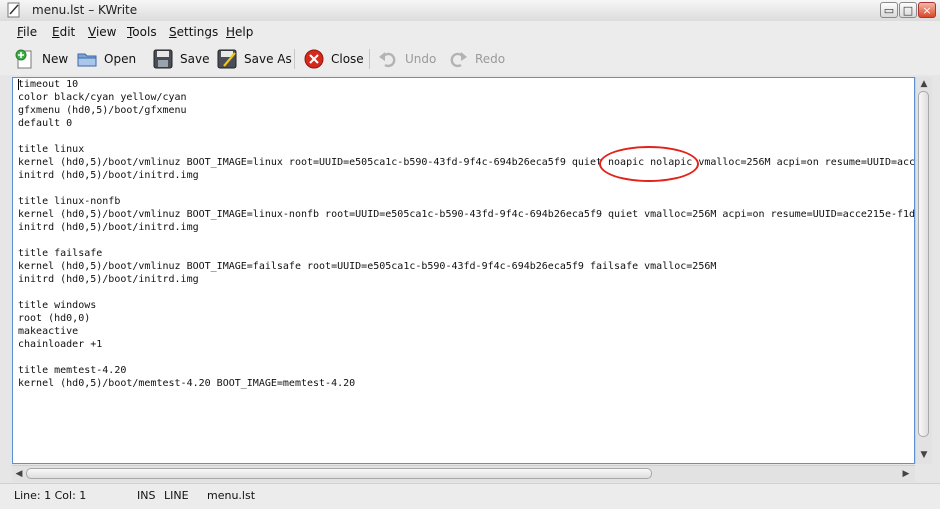 This screenshot has height=509, width=940. I want to click on undo-icon, so click(387, 60).